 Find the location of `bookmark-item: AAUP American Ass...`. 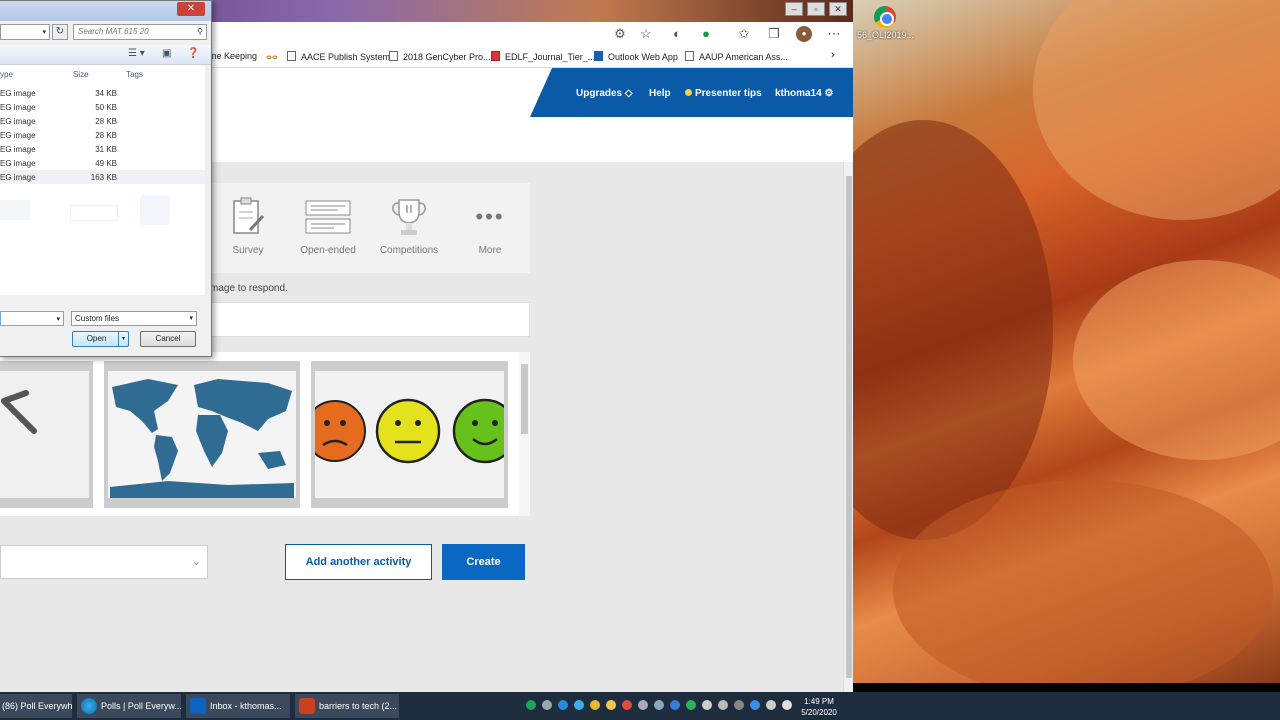

bookmark-item: AAUP American Ass... is located at coordinates (736, 56).